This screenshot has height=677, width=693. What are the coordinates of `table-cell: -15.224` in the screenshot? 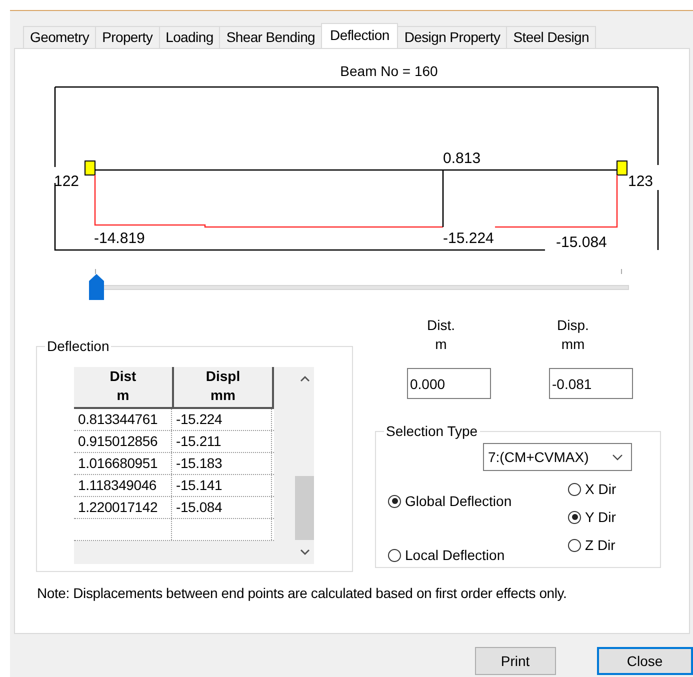 It's located at (222, 419).